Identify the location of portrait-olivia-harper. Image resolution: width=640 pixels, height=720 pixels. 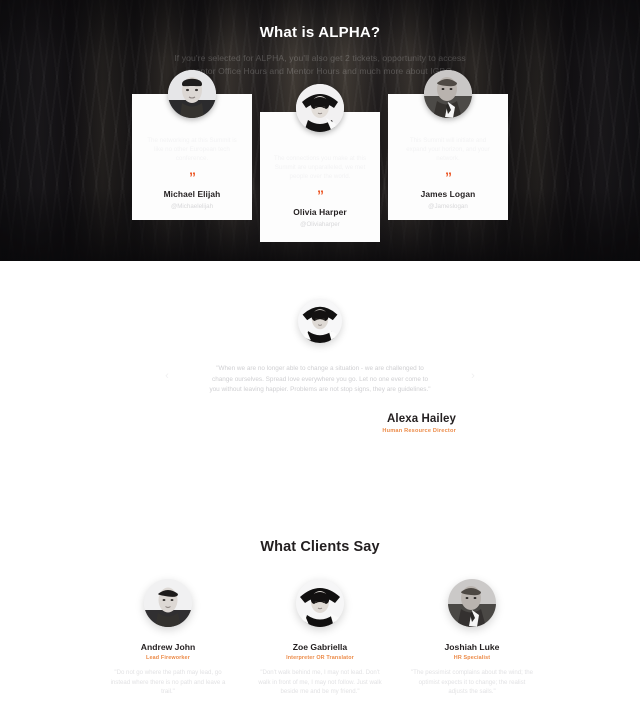
(320, 108).